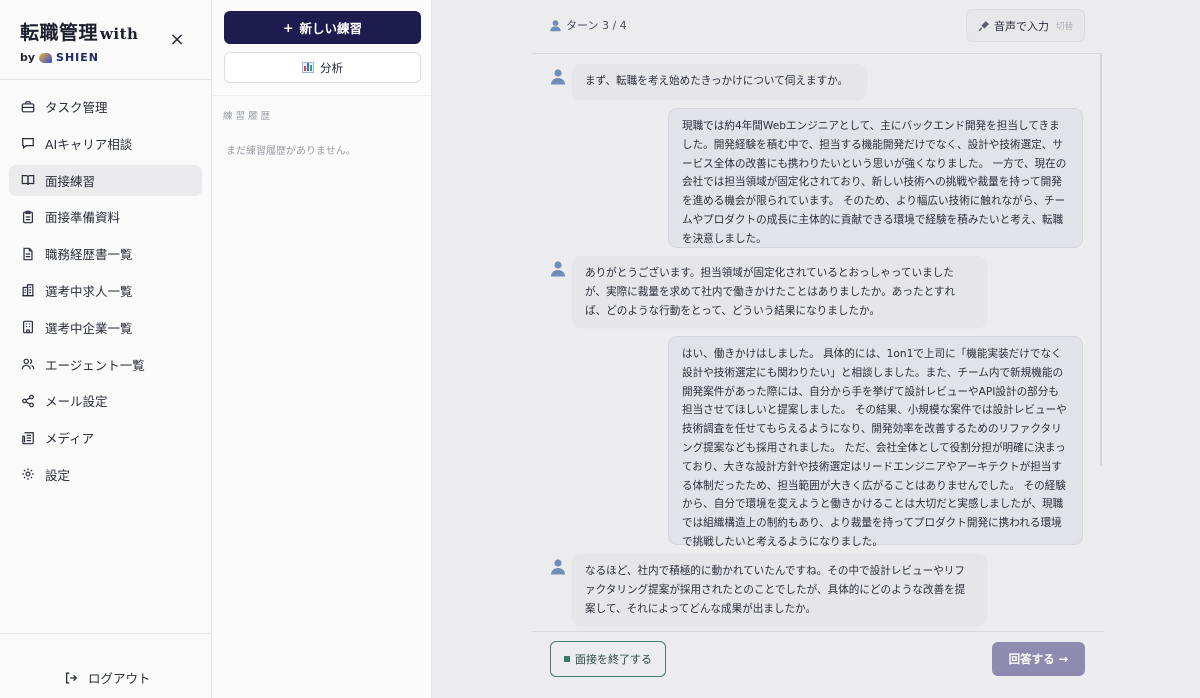 Image resolution: width=1200 pixels, height=698 pixels. Describe the element at coordinates (95, 365) in the screenshot. I see `sidebar-item-label: エージェント一覧` at that location.